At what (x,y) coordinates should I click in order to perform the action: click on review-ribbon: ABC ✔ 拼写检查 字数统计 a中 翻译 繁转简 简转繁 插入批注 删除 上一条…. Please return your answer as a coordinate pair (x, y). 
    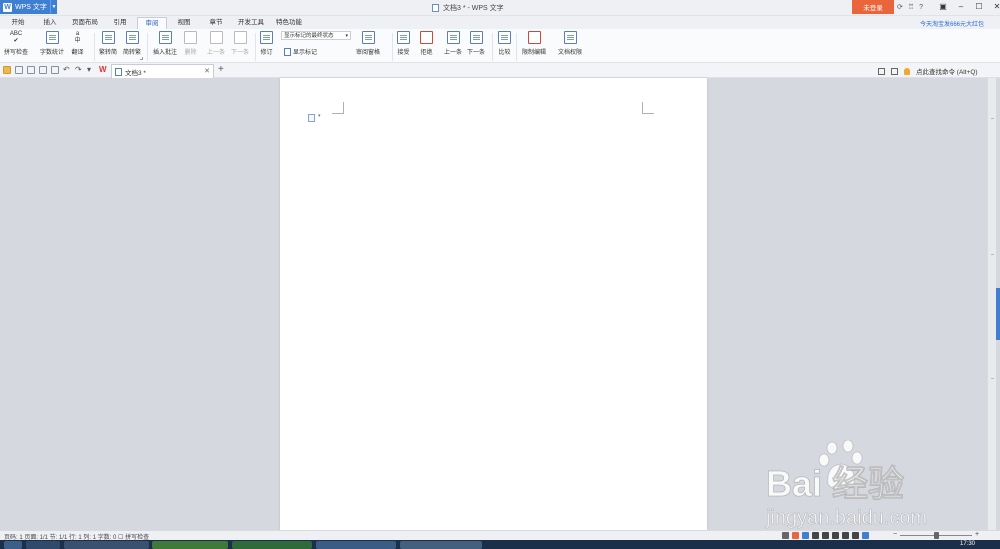
    Looking at the image, I should click on (500, 46).